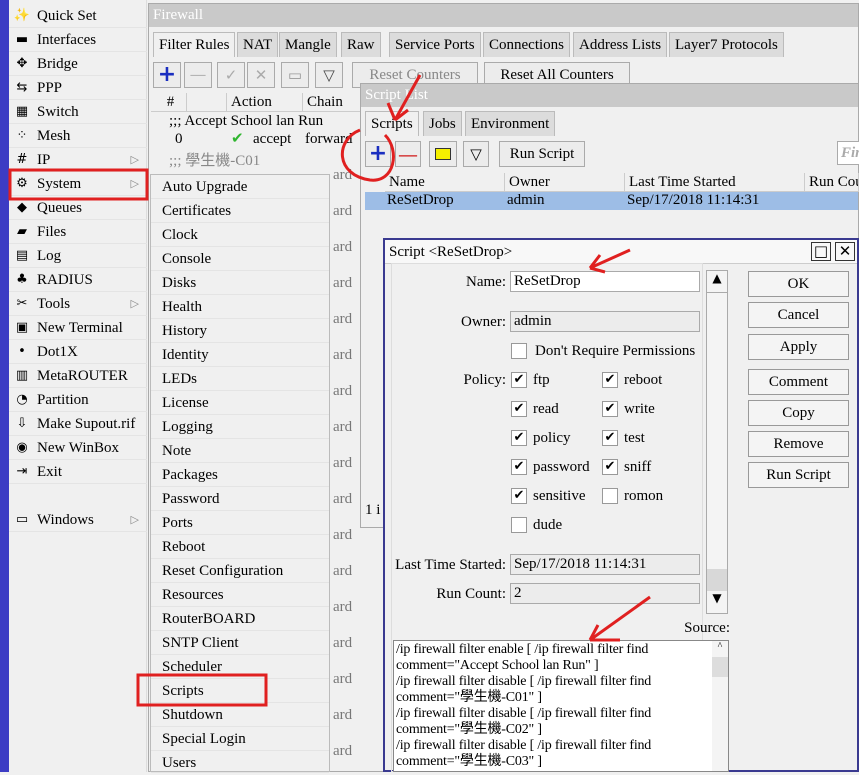 This screenshot has height=775, width=859. I want to click on system-highlight, so click(78, 184).